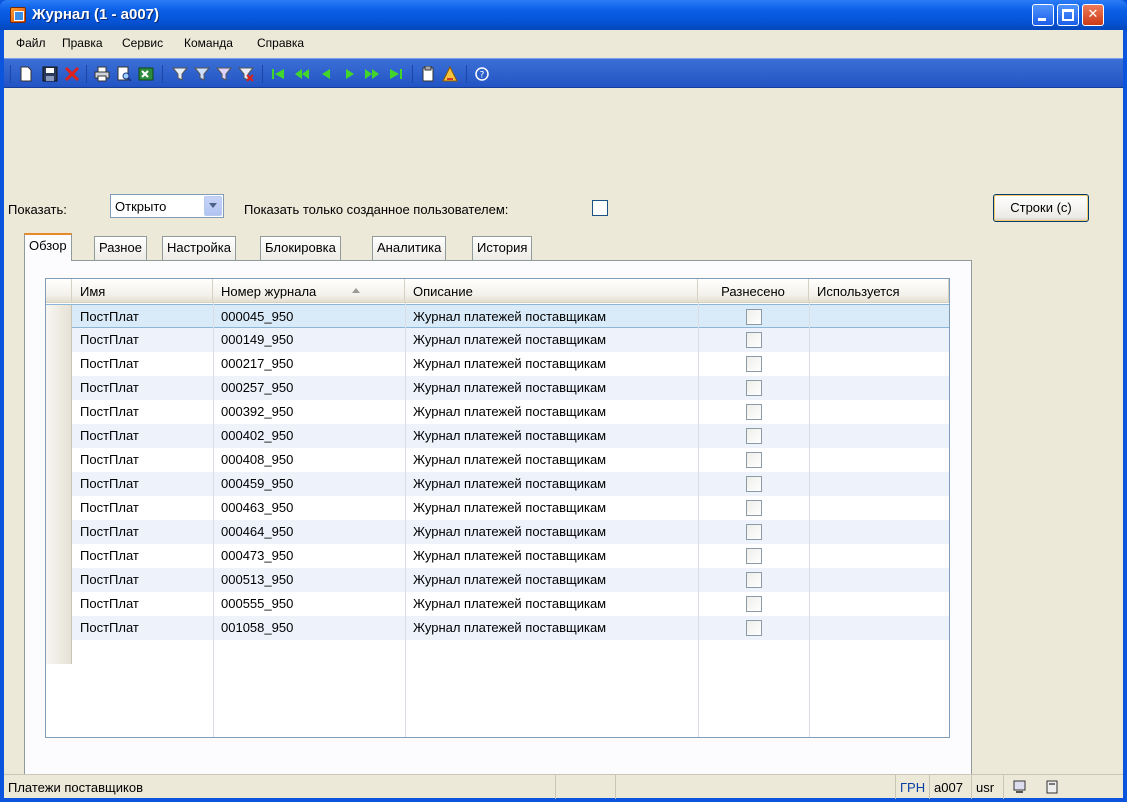 The image size is (1127, 802). I want to click on cell-journal-number: 000408_950, so click(257, 459).